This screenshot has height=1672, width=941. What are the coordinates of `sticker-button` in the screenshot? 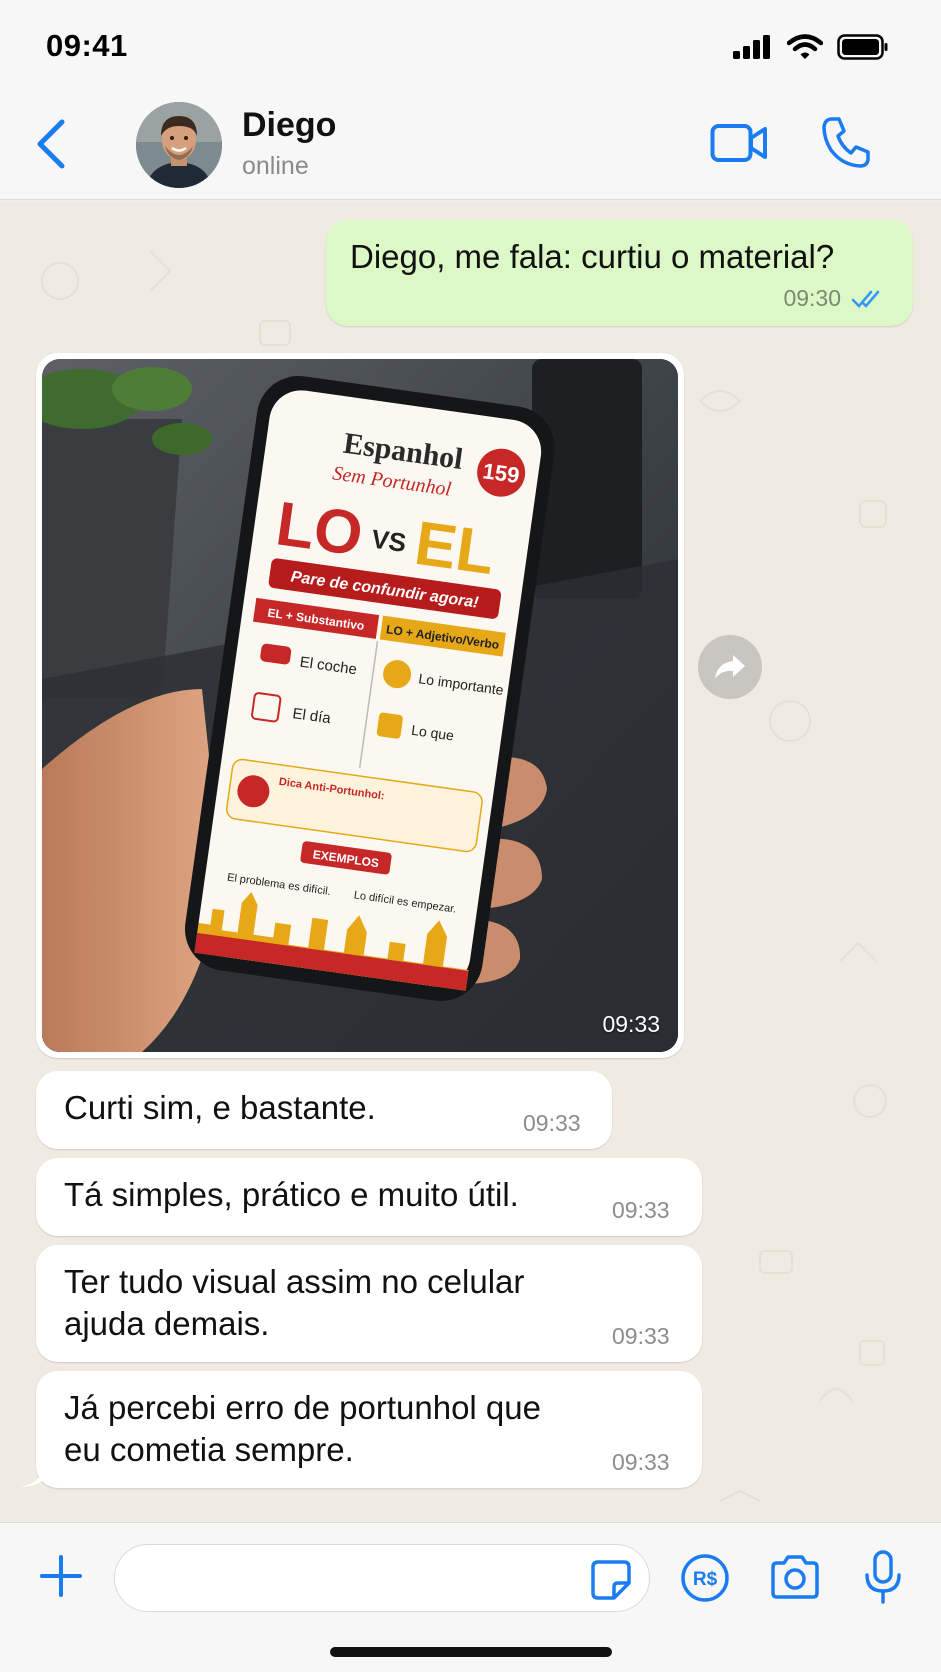 It's located at (611, 1580).